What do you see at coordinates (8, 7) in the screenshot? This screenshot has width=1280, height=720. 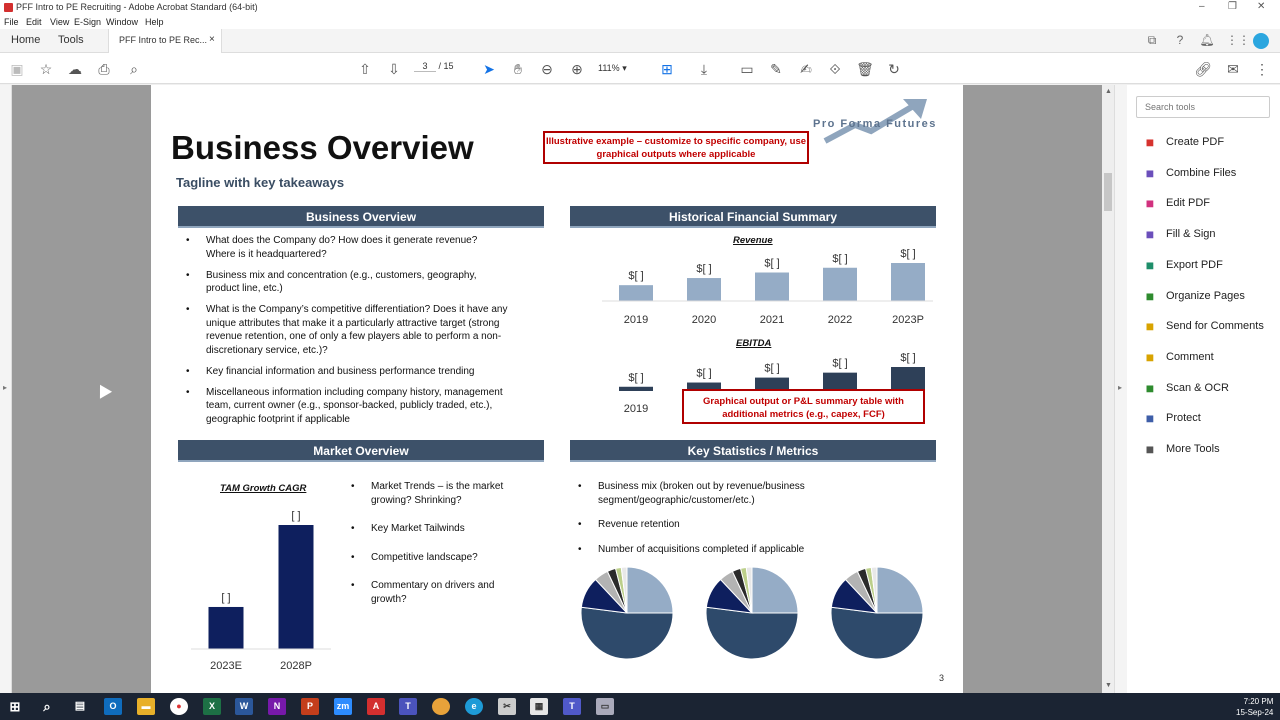 I see `acrobat-app-icon` at bounding box center [8, 7].